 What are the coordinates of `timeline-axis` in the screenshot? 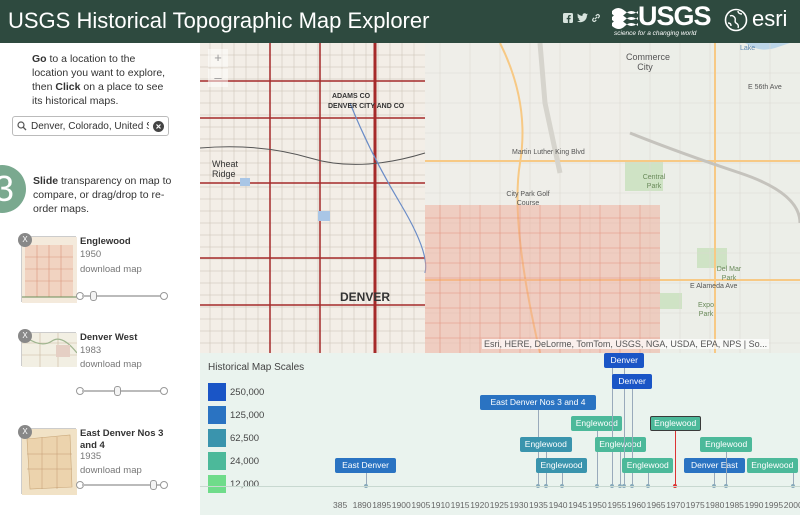 It's located at (500, 486).